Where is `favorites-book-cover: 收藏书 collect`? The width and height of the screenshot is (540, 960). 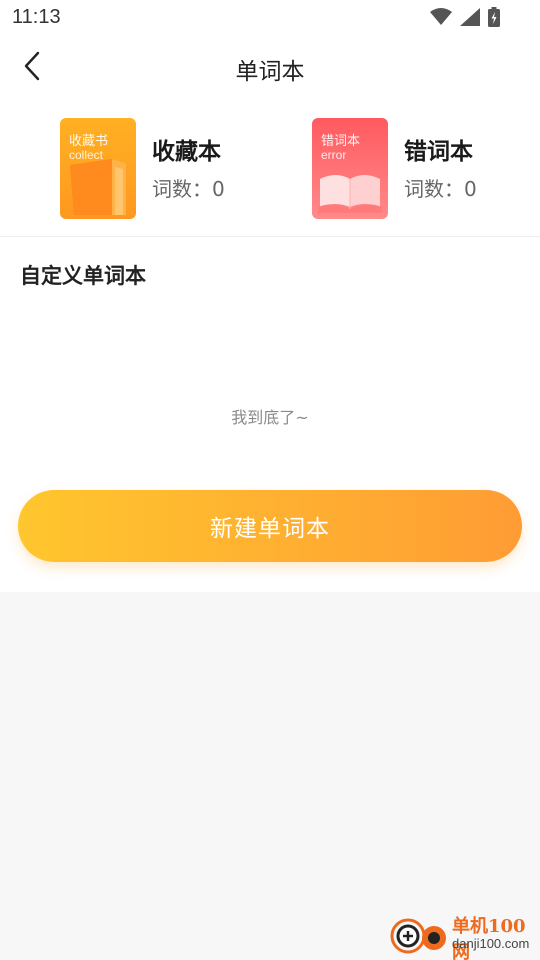
favorites-book-cover: 收藏书 collect is located at coordinates (98, 168).